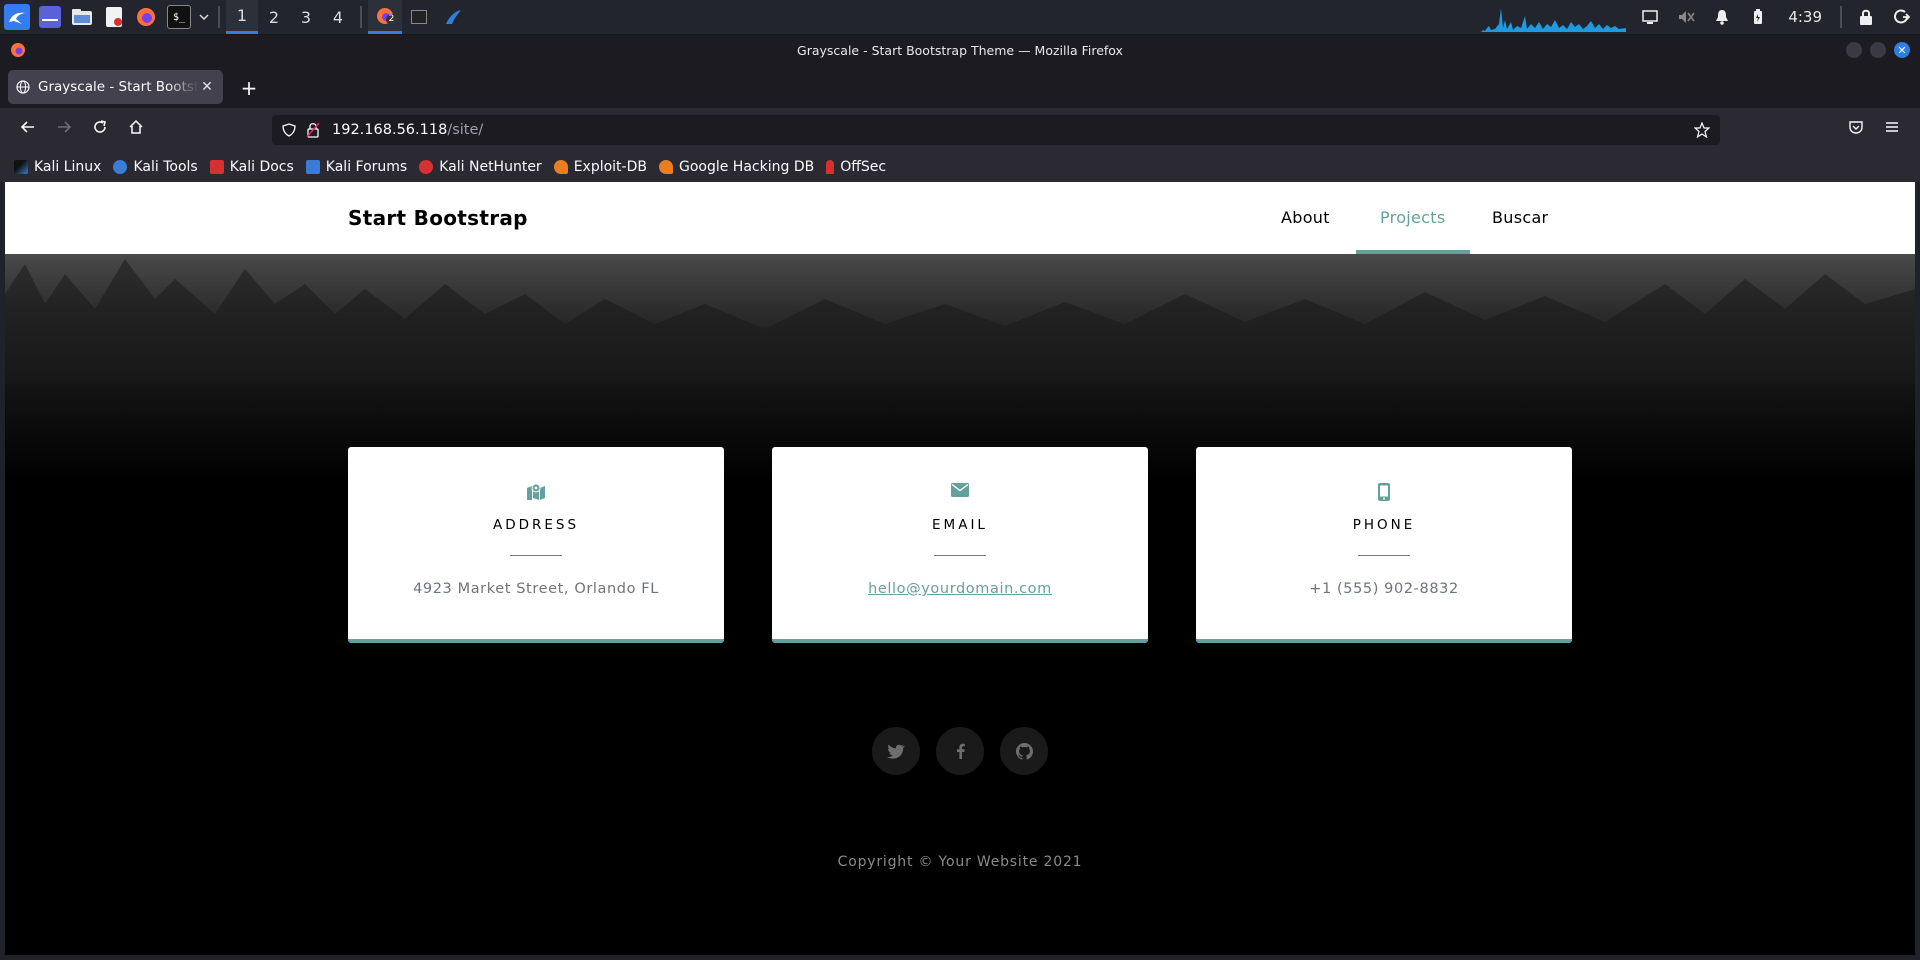 This screenshot has height=960, width=1920. Describe the element at coordinates (216, 167) in the screenshot. I see `kali-docs-icon` at that location.